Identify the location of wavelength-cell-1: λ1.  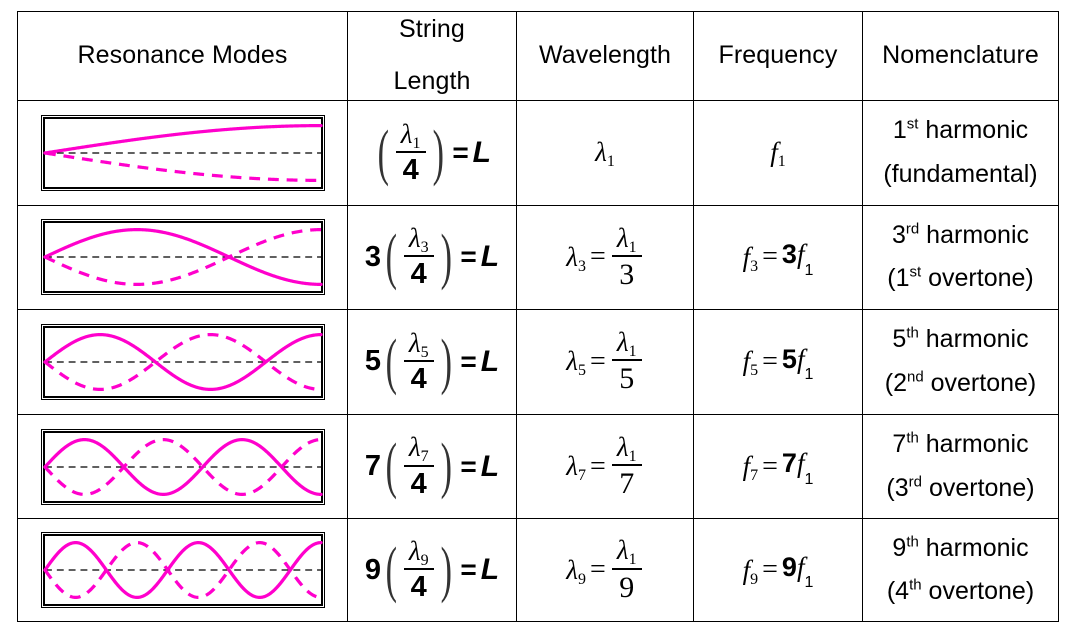
(605, 153).